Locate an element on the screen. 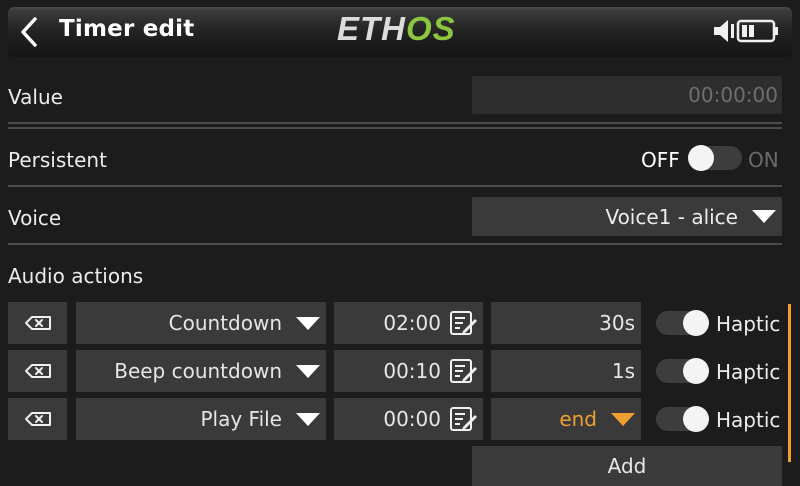 The image size is (800, 486). ethos-logo: ETHOS is located at coordinates (396, 28).